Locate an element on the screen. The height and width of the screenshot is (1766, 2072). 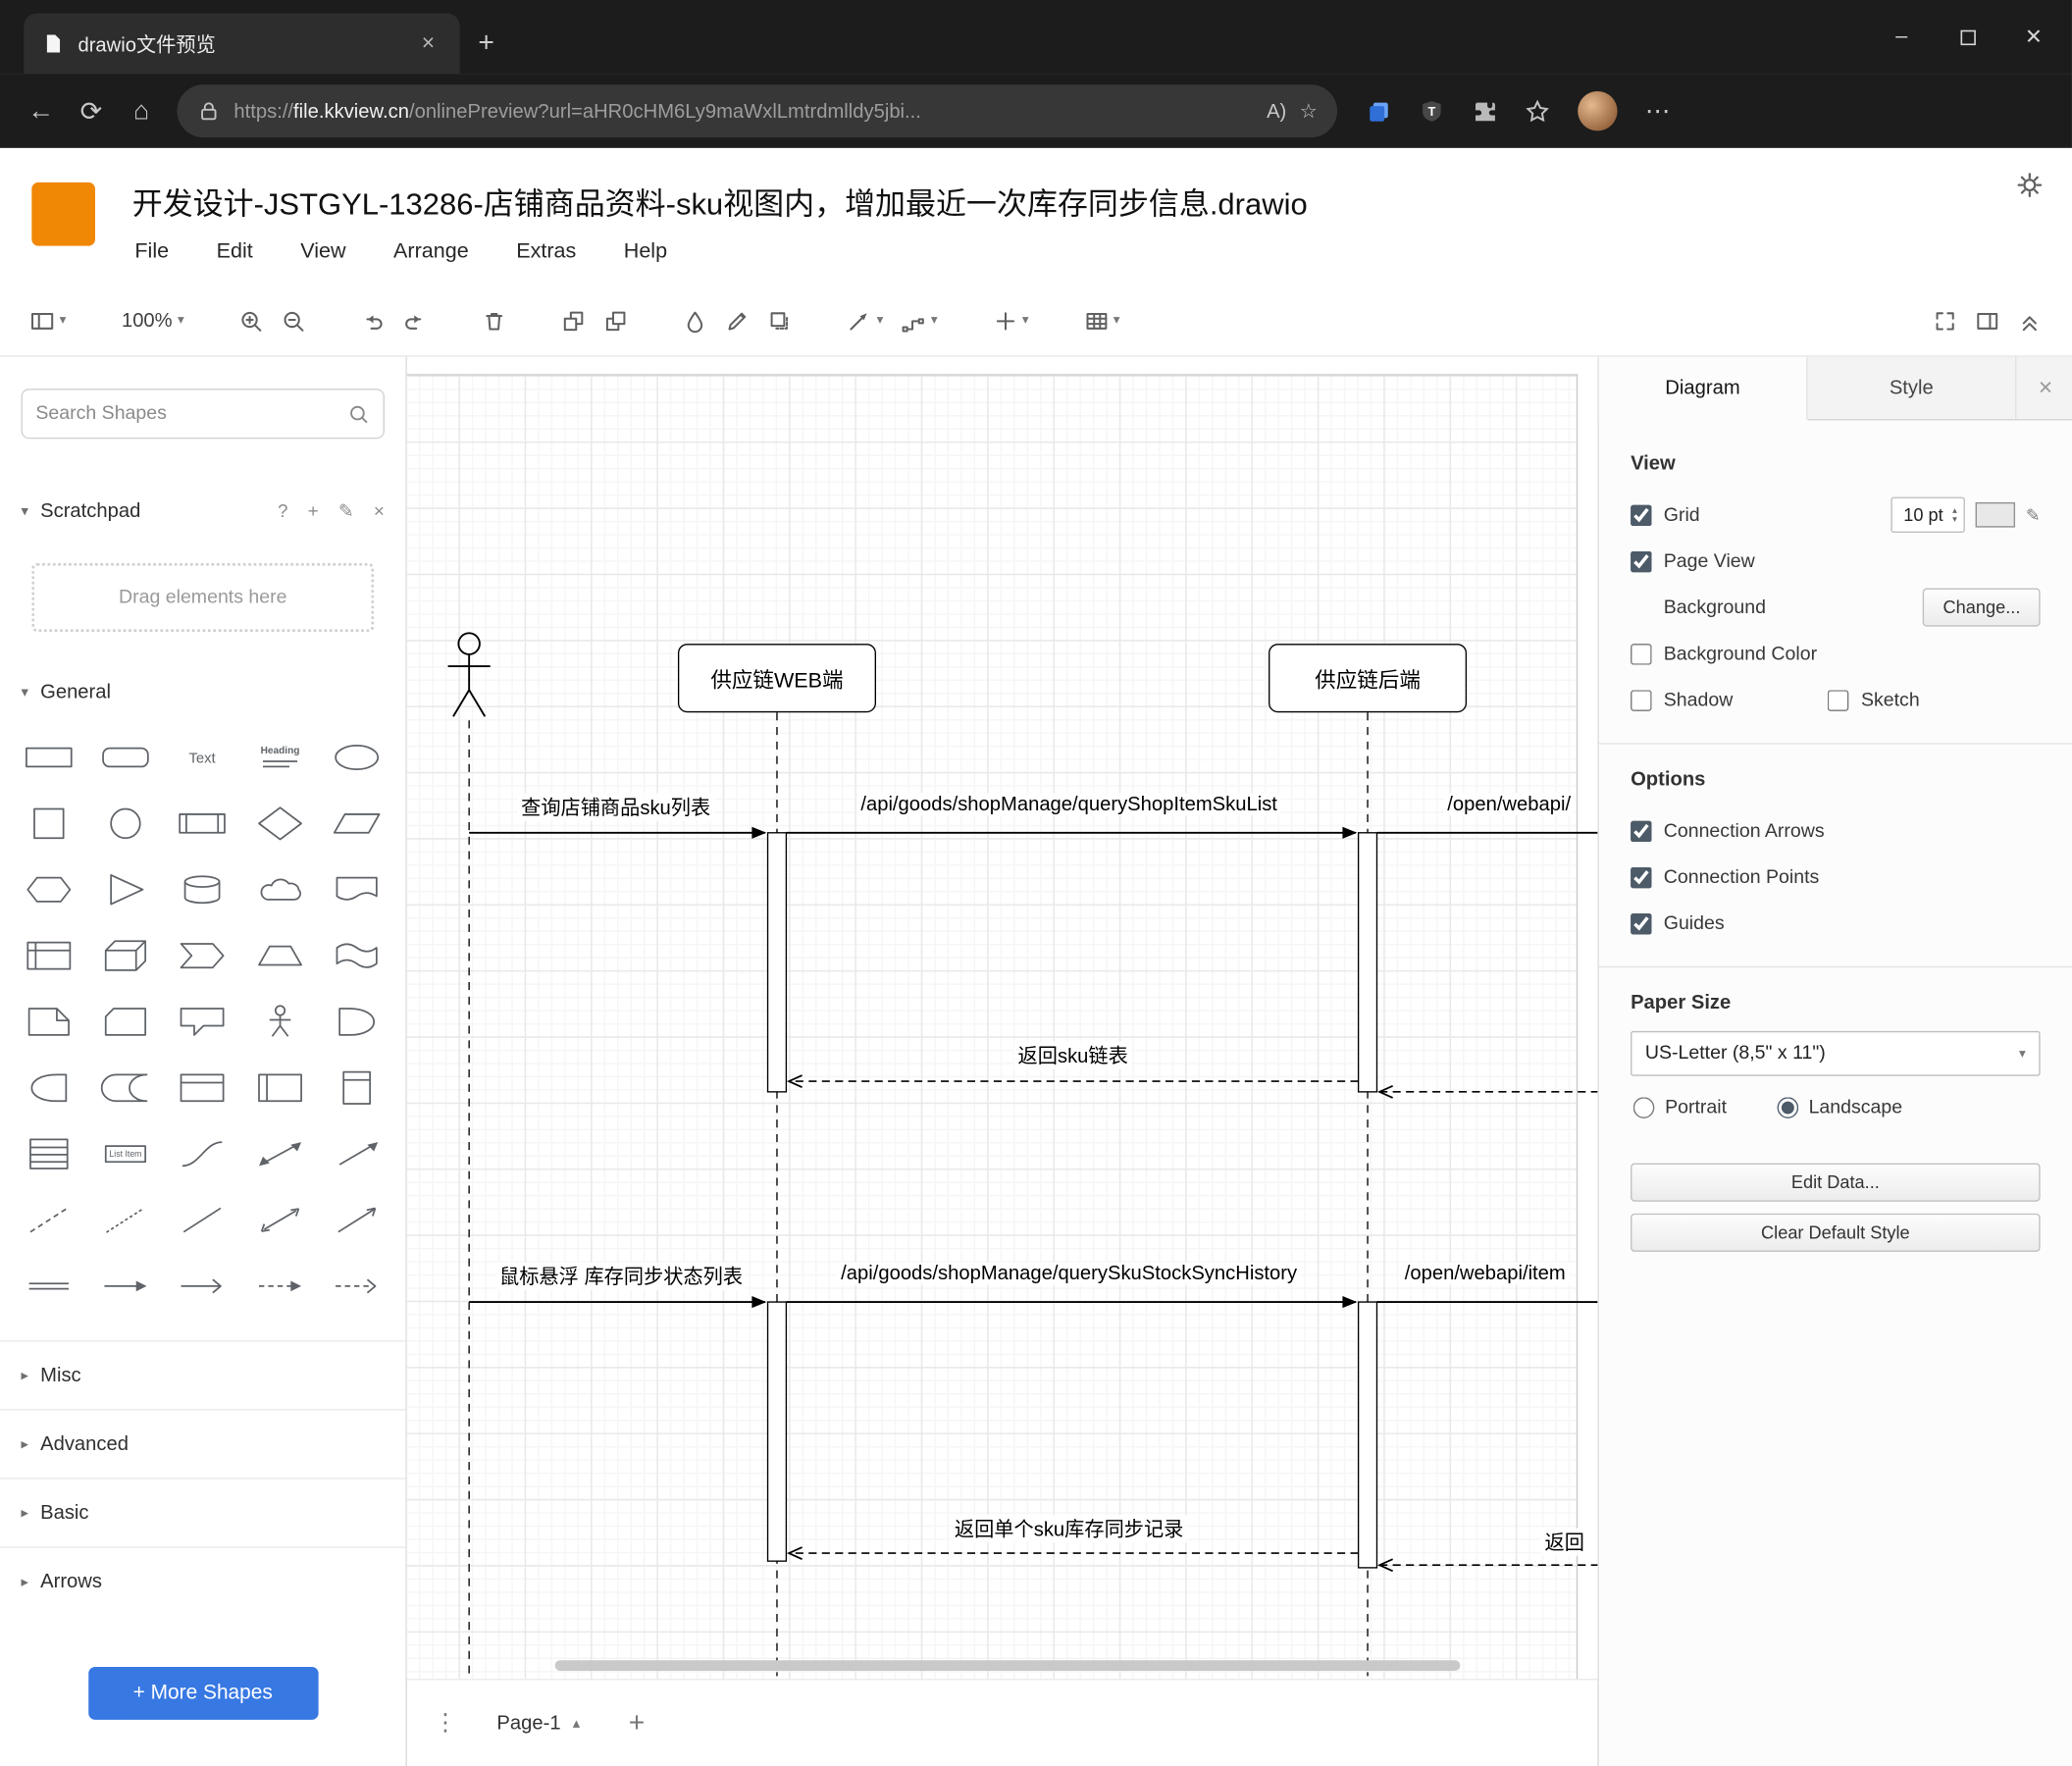
shape-card is located at coordinates (125, 1022).